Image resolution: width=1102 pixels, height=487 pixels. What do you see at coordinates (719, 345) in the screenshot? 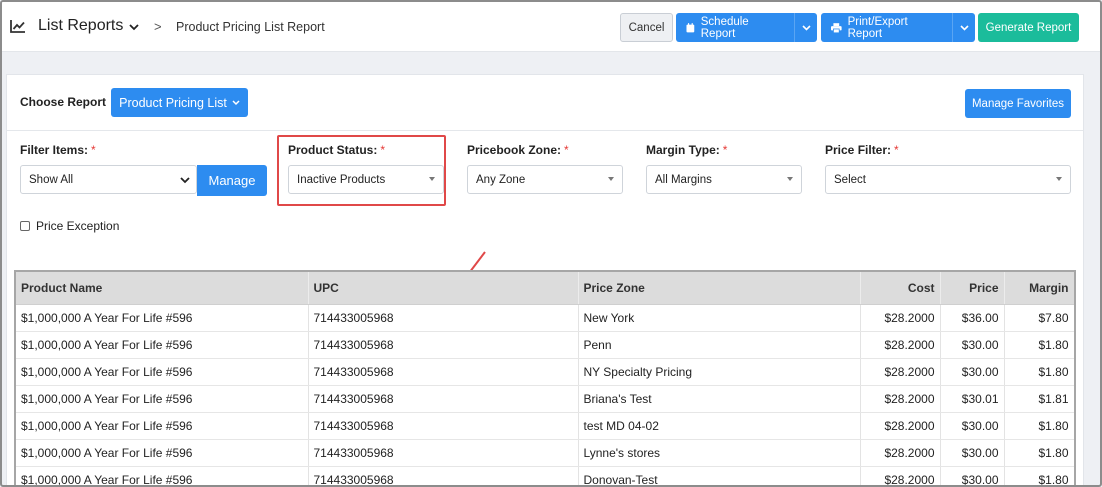
I see `table-cell: Penn` at bounding box center [719, 345].